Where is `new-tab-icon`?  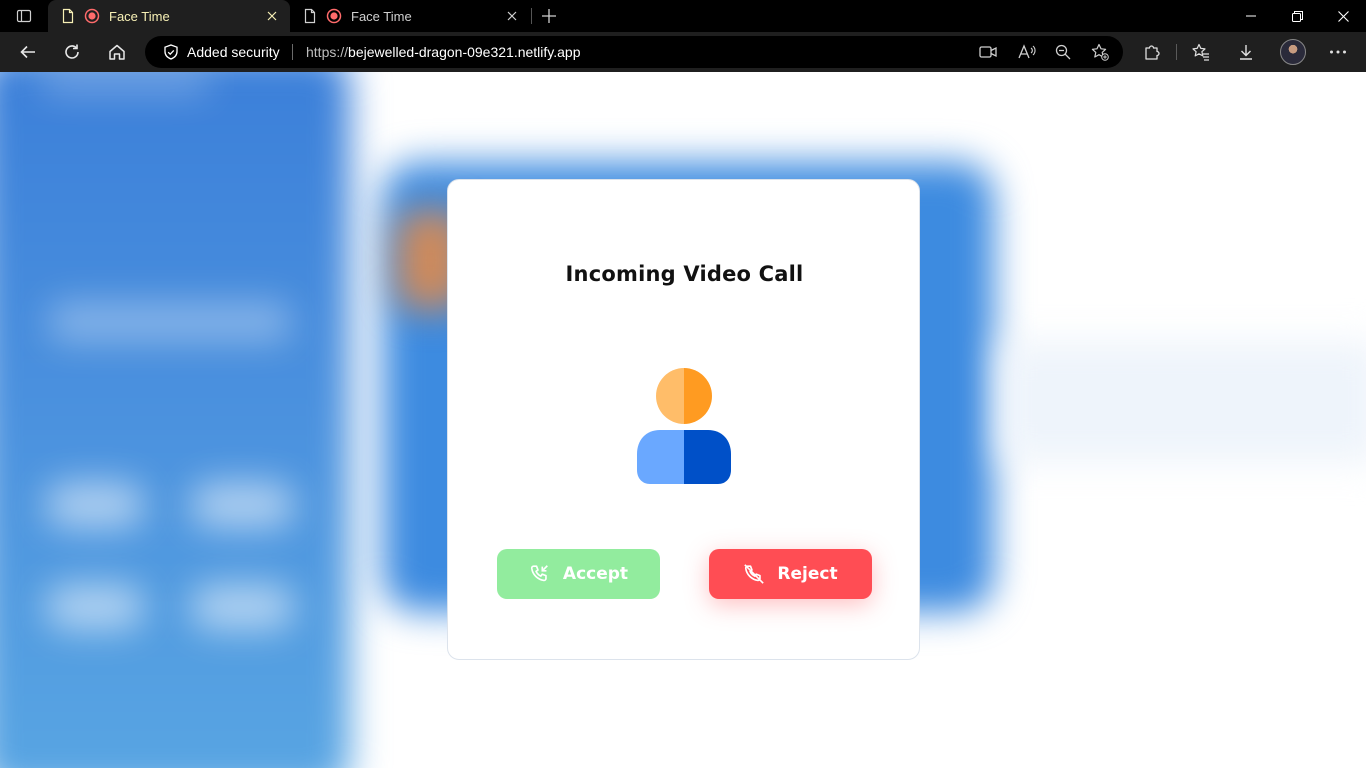
new-tab-icon is located at coordinates (549, 16).